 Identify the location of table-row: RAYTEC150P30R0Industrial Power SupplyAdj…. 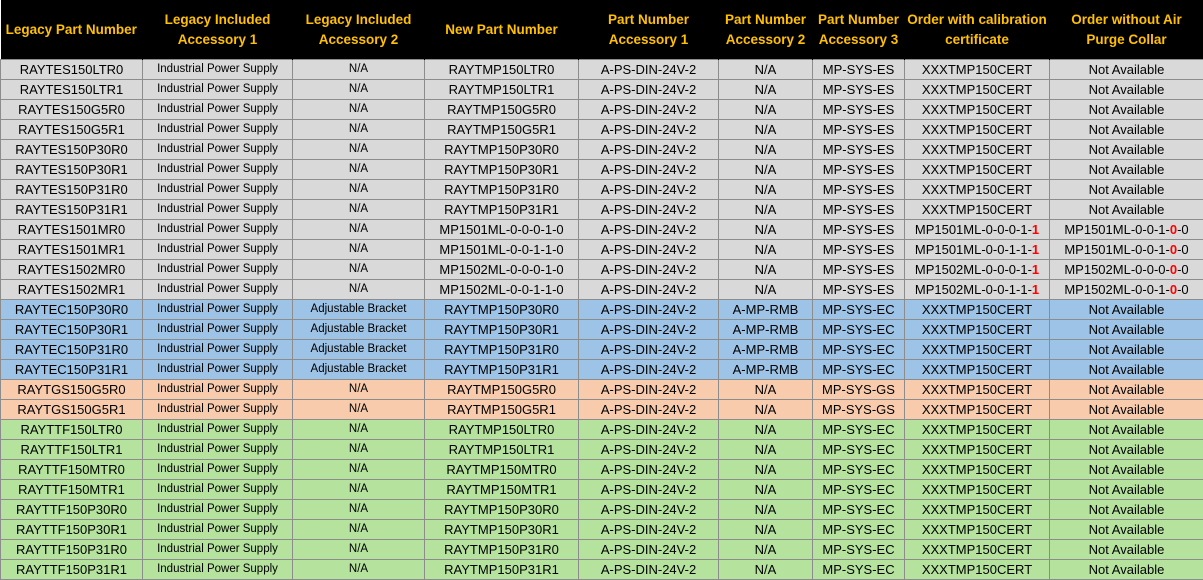
(602, 310).